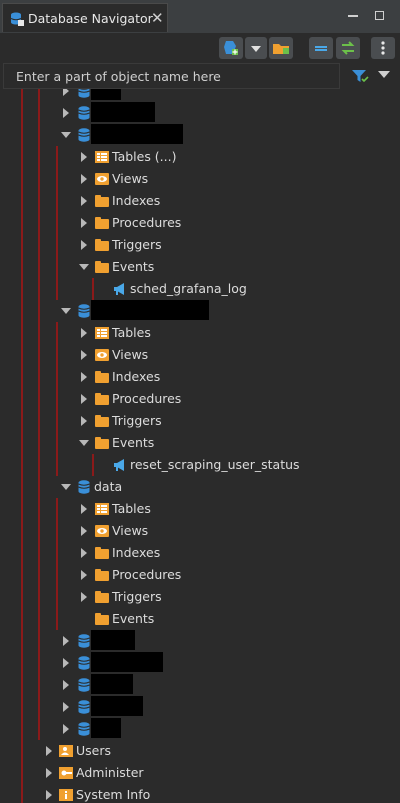 The width and height of the screenshot is (400, 803). Describe the element at coordinates (380, 16) in the screenshot. I see `maximize-button` at that location.